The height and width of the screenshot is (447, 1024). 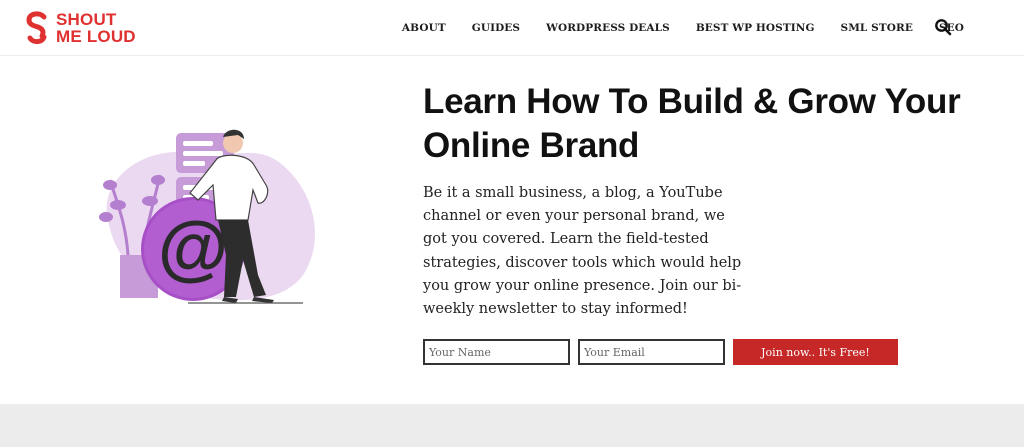 What do you see at coordinates (608, 28) in the screenshot?
I see `nav-item-wordpress-deals: WORDPRESS DEALS` at bounding box center [608, 28].